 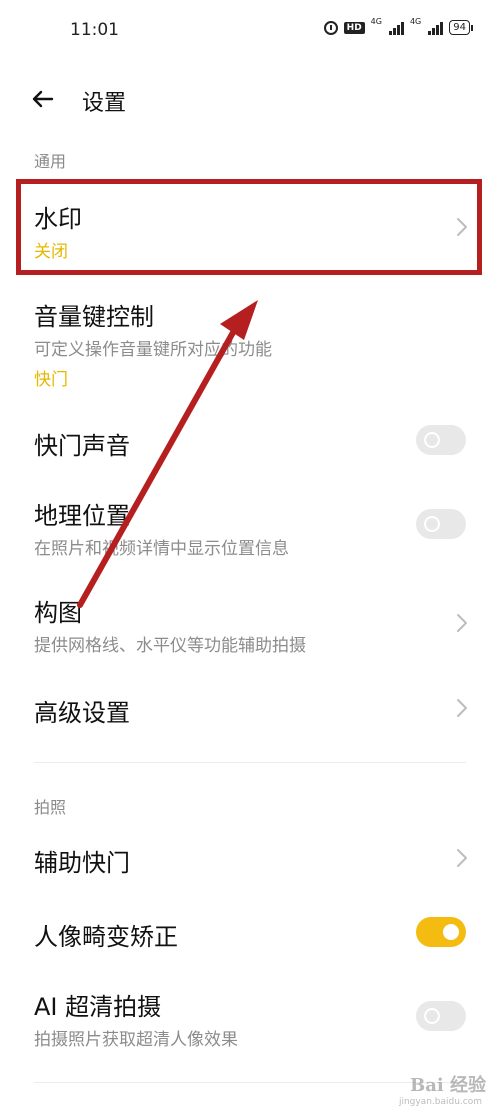 What do you see at coordinates (43, 99) in the screenshot?
I see `back-arrow-icon` at bounding box center [43, 99].